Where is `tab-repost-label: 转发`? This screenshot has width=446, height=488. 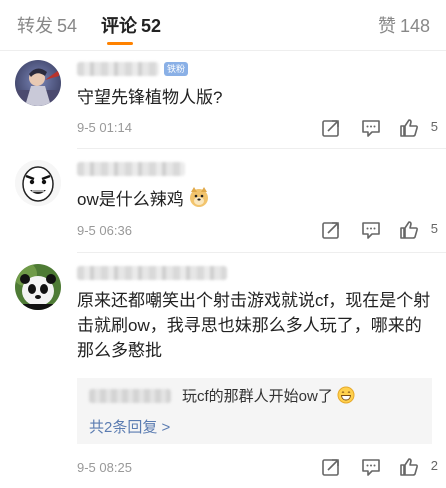
tab-repost-label: 转发 is located at coordinates (35, 26).